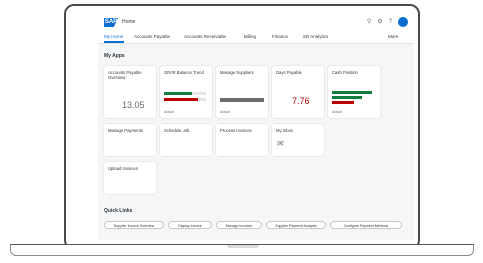 The image size is (483, 263). What do you see at coordinates (205, 36) in the screenshot?
I see `tab-accounts-receivable: Accounts Receivable` at bounding box center [205, 36].